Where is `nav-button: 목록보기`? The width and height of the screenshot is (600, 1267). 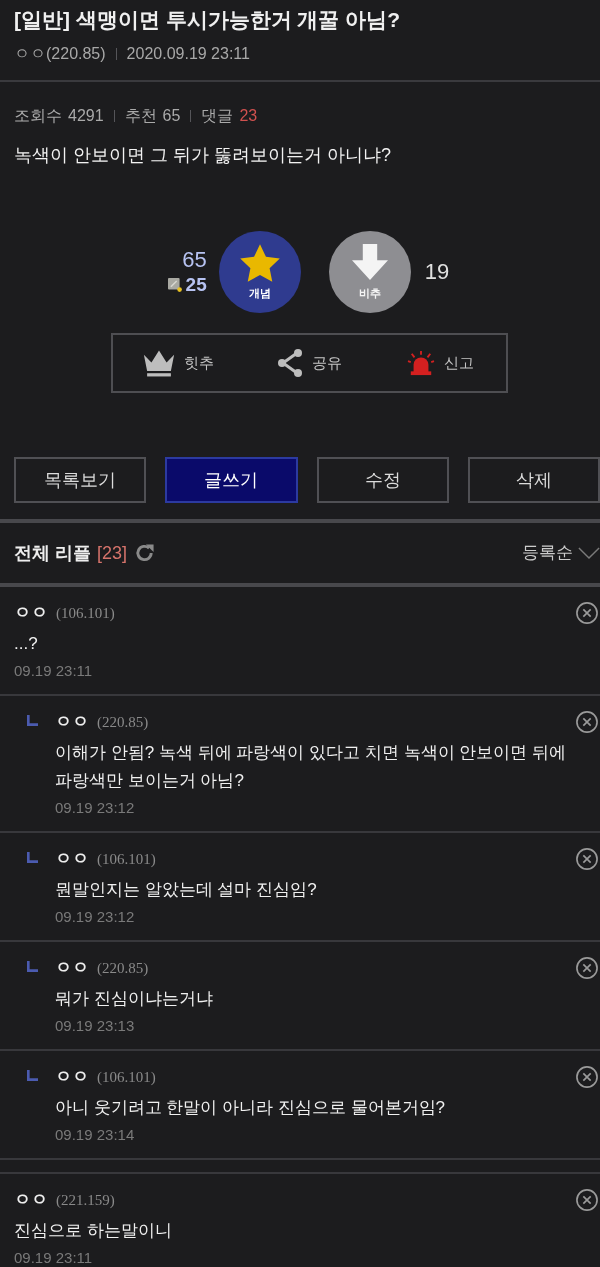 nav-button: 목록보기 is located at coordinates (80, 480).